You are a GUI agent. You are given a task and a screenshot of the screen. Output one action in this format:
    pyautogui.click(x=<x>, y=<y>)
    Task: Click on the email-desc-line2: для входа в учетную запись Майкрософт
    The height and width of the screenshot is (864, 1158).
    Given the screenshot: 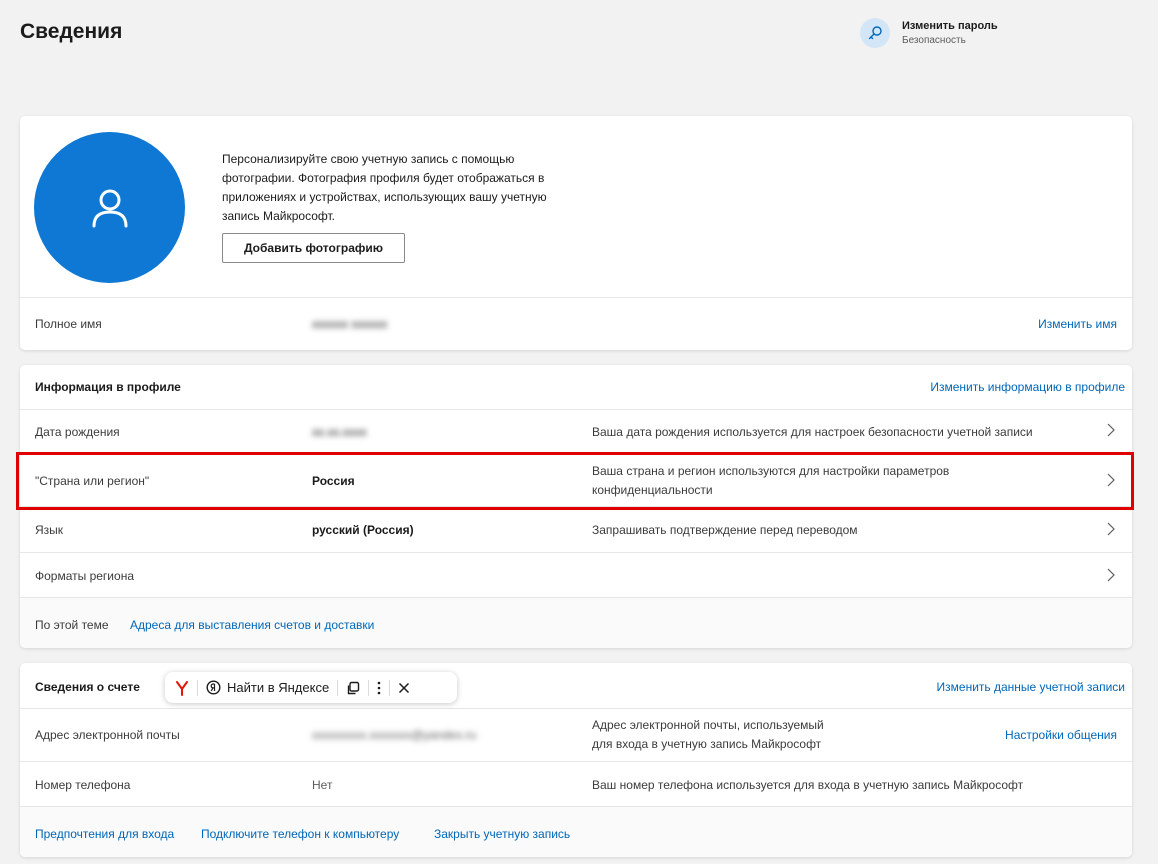 What is the action you would take?
    pyautogui.click(x=707, y=744)
    